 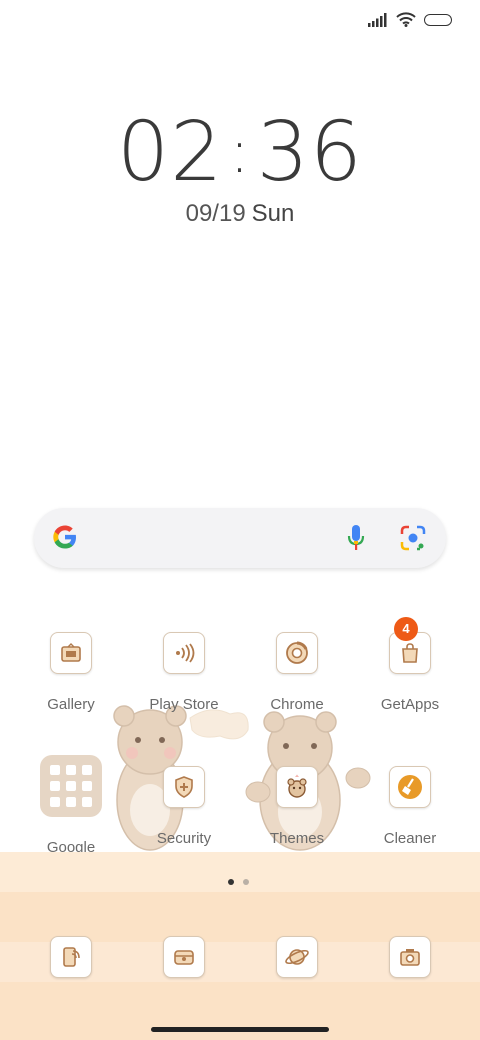 I want to click on chrome-icon, so click(x=297, y=653).